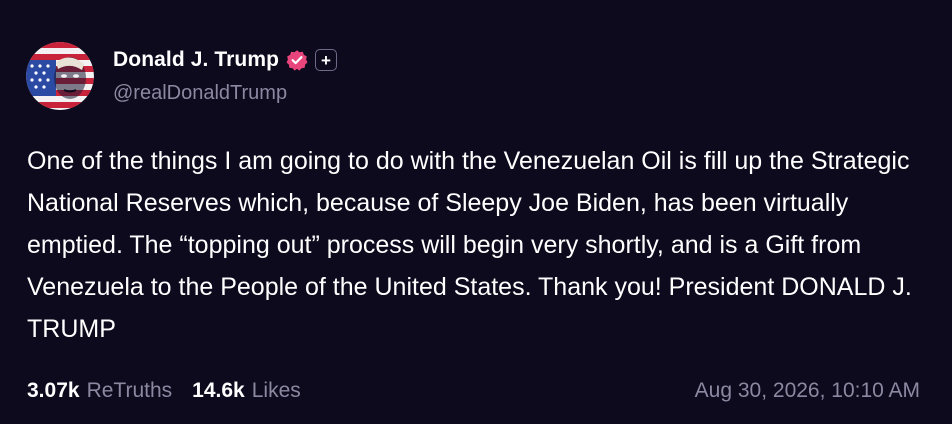 Image resolution: width=952 pixels, height=424 pixels. What do you see at coordinates (807, 391) in the screenshot?
I see `post-timestamp: Aug 30, 2026, 10:10 AM` at bounding box center [807, 391].